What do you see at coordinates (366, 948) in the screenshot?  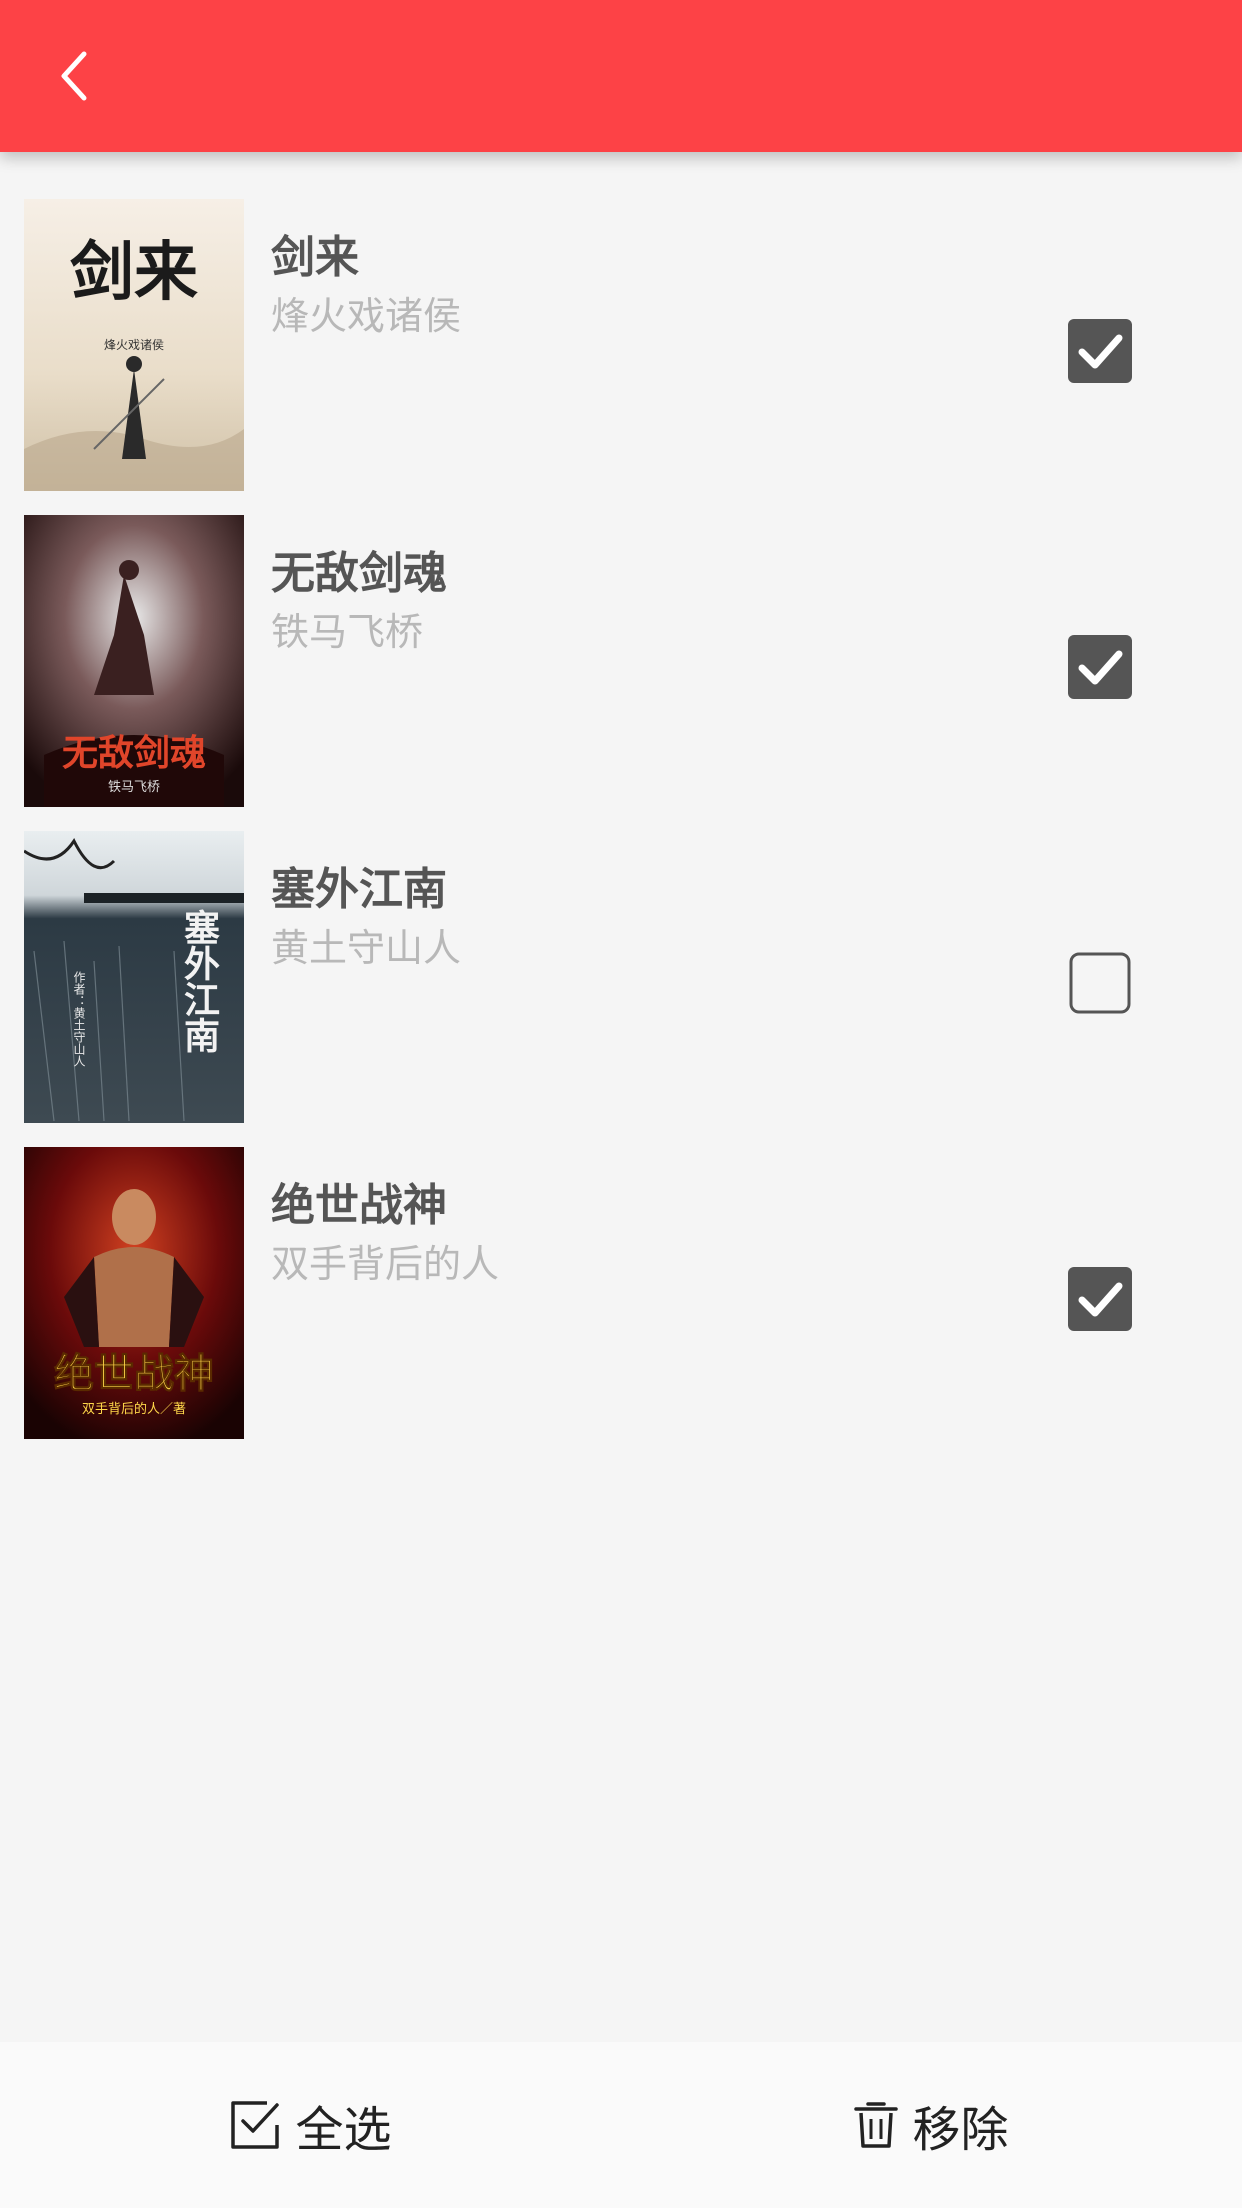 I see `book-author: 黄土守山人` at bounding box center [366, 948].